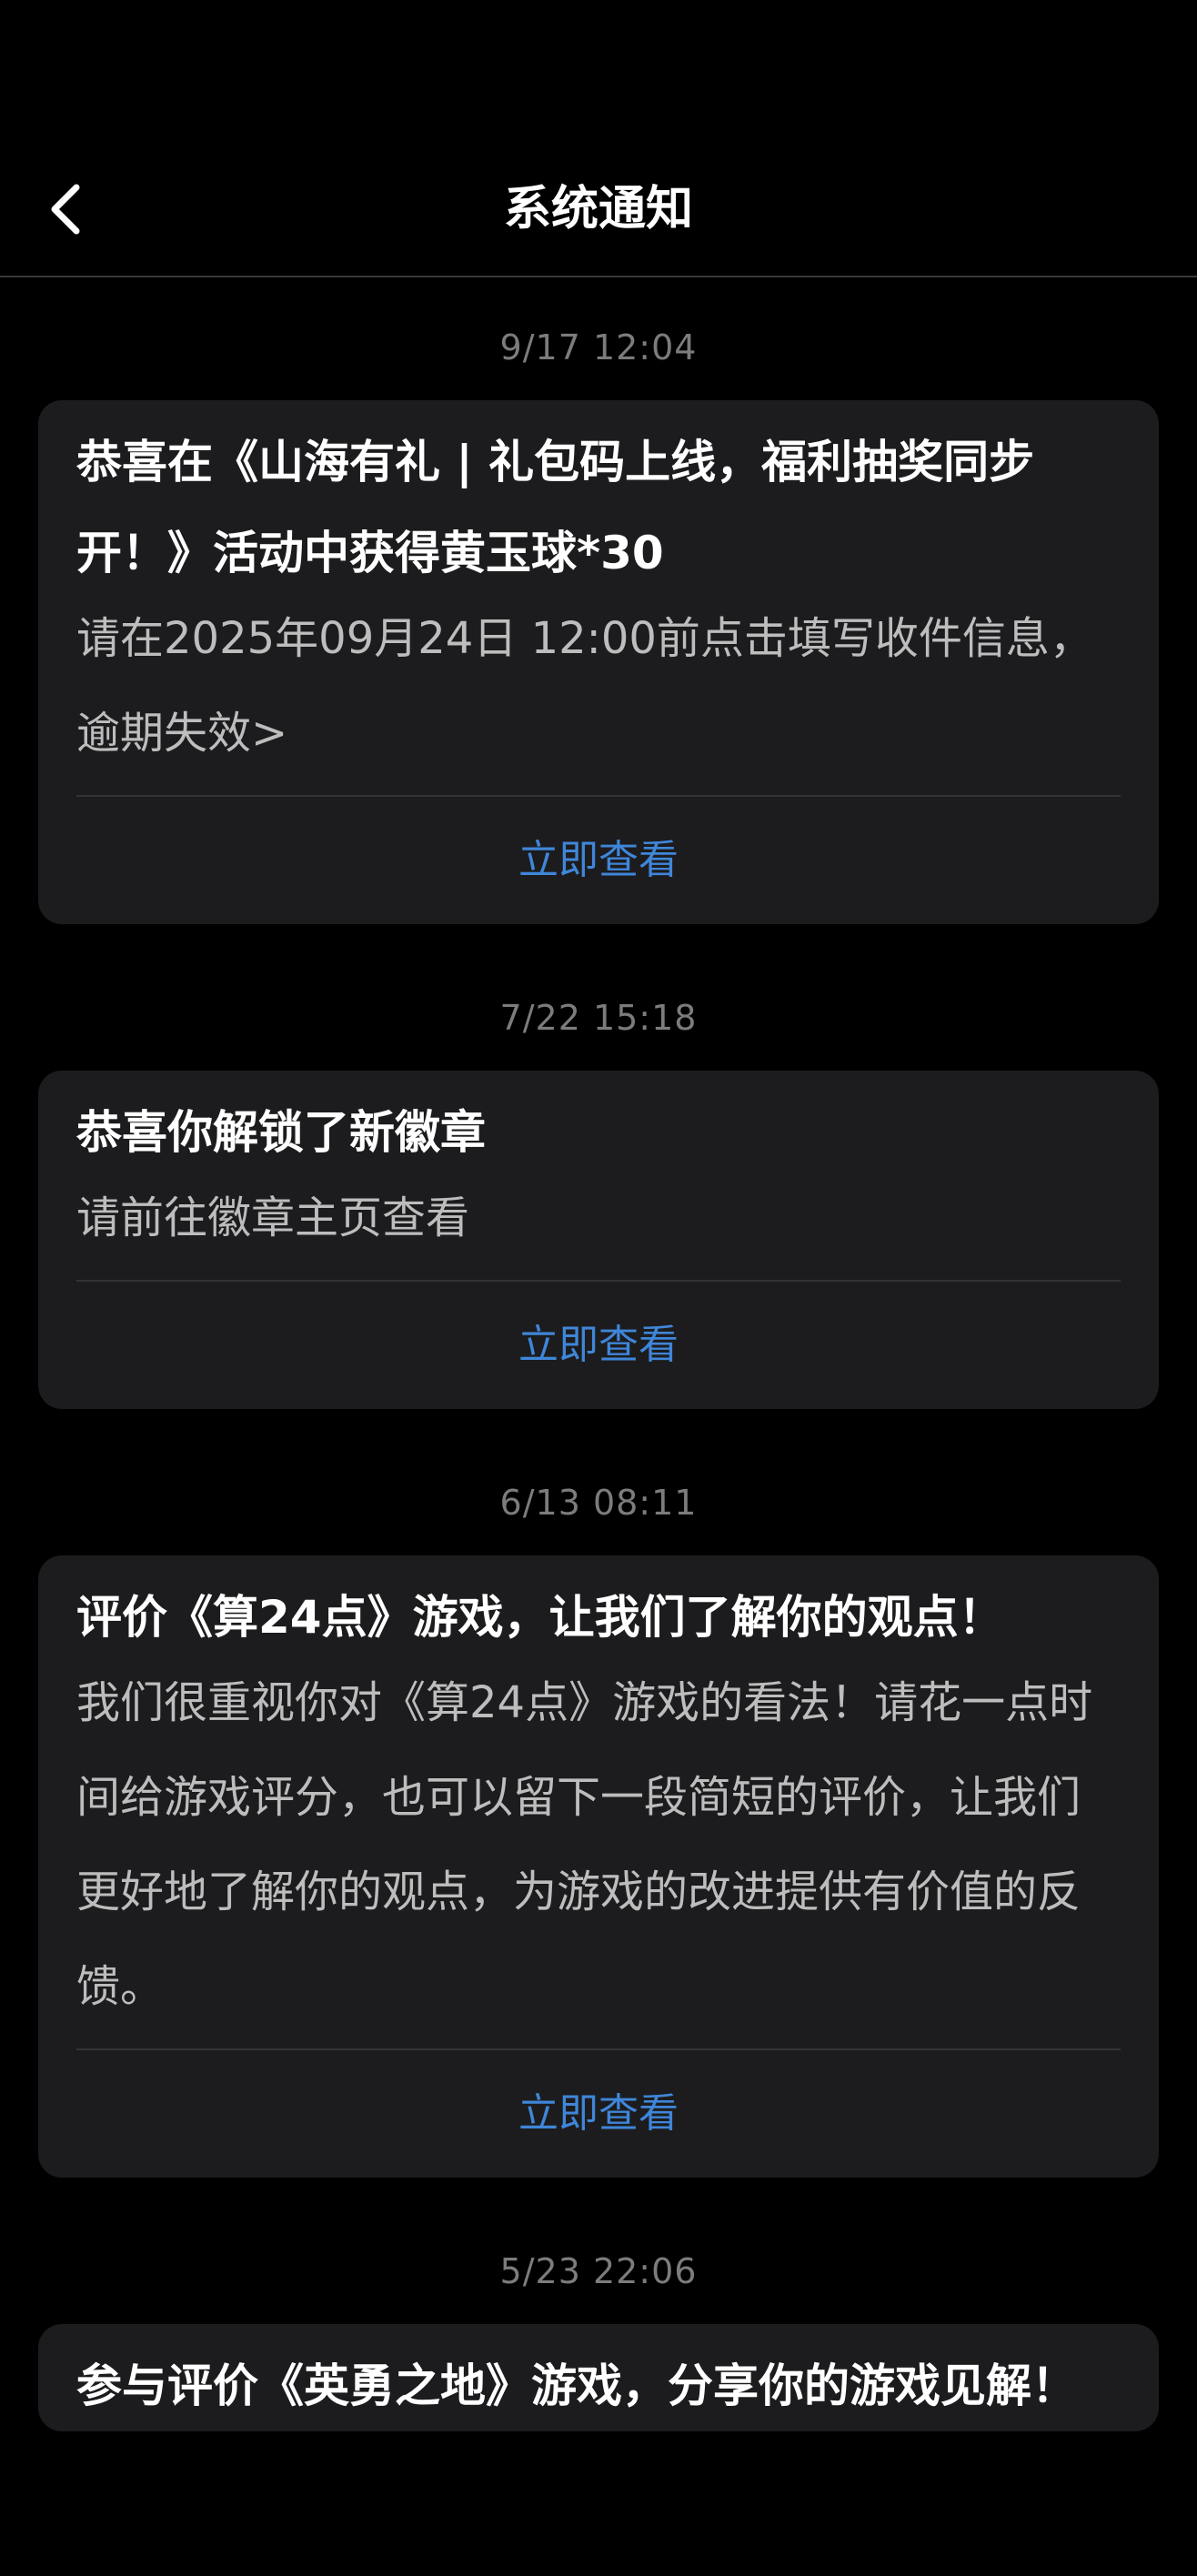 The image size is (1197, 2576). What do you see at coordinates (598, 209) in the screenshot?
I see `page-title: 系统通知` at bounding box center [598, 209].